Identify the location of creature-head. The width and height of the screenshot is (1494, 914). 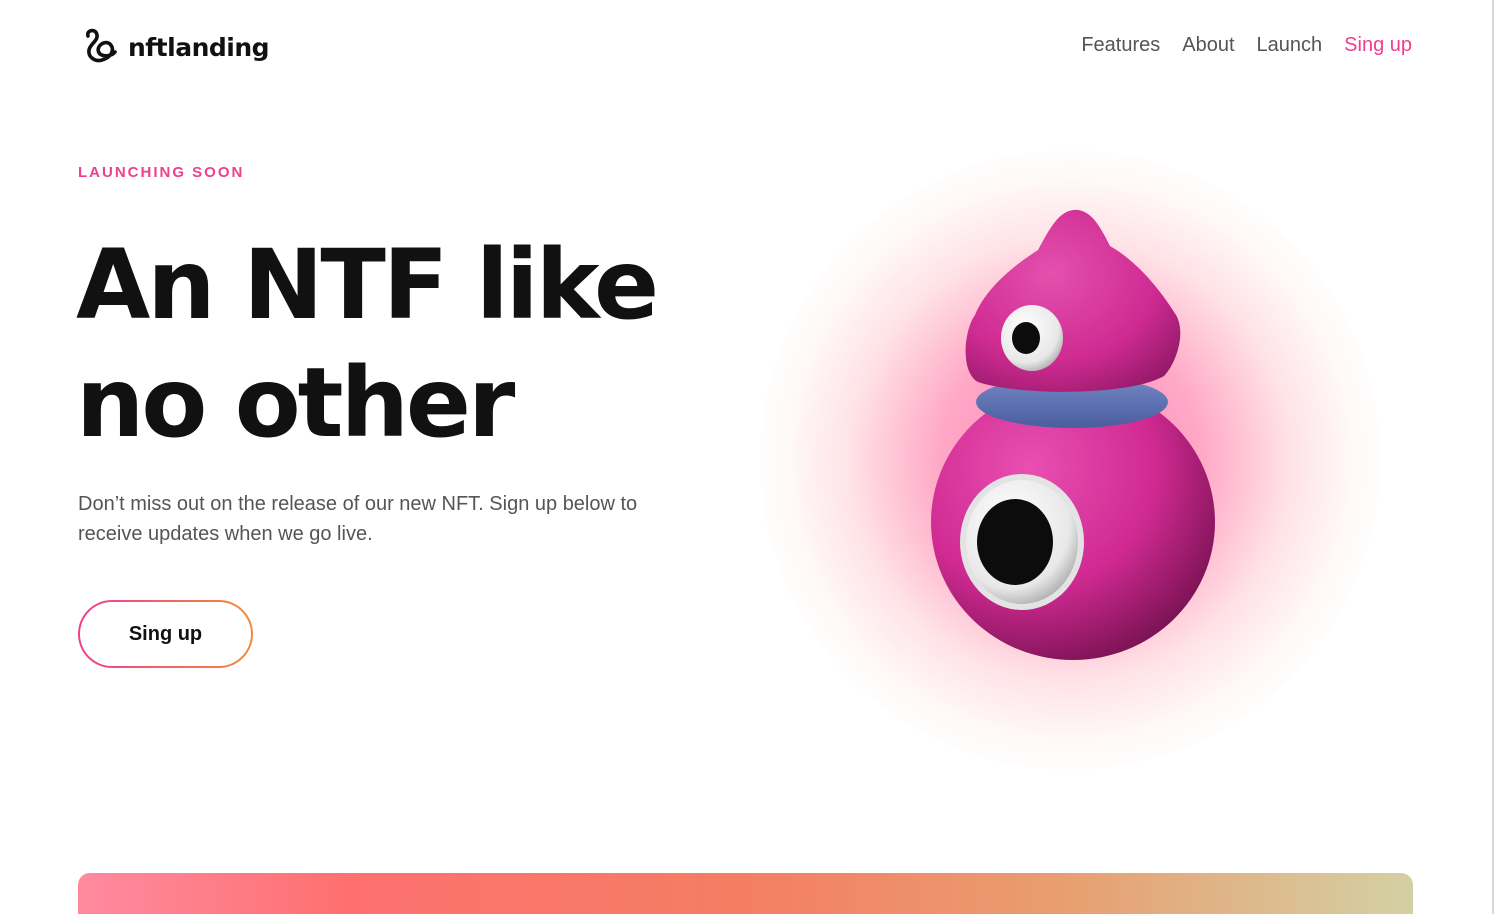
(1073, 300).